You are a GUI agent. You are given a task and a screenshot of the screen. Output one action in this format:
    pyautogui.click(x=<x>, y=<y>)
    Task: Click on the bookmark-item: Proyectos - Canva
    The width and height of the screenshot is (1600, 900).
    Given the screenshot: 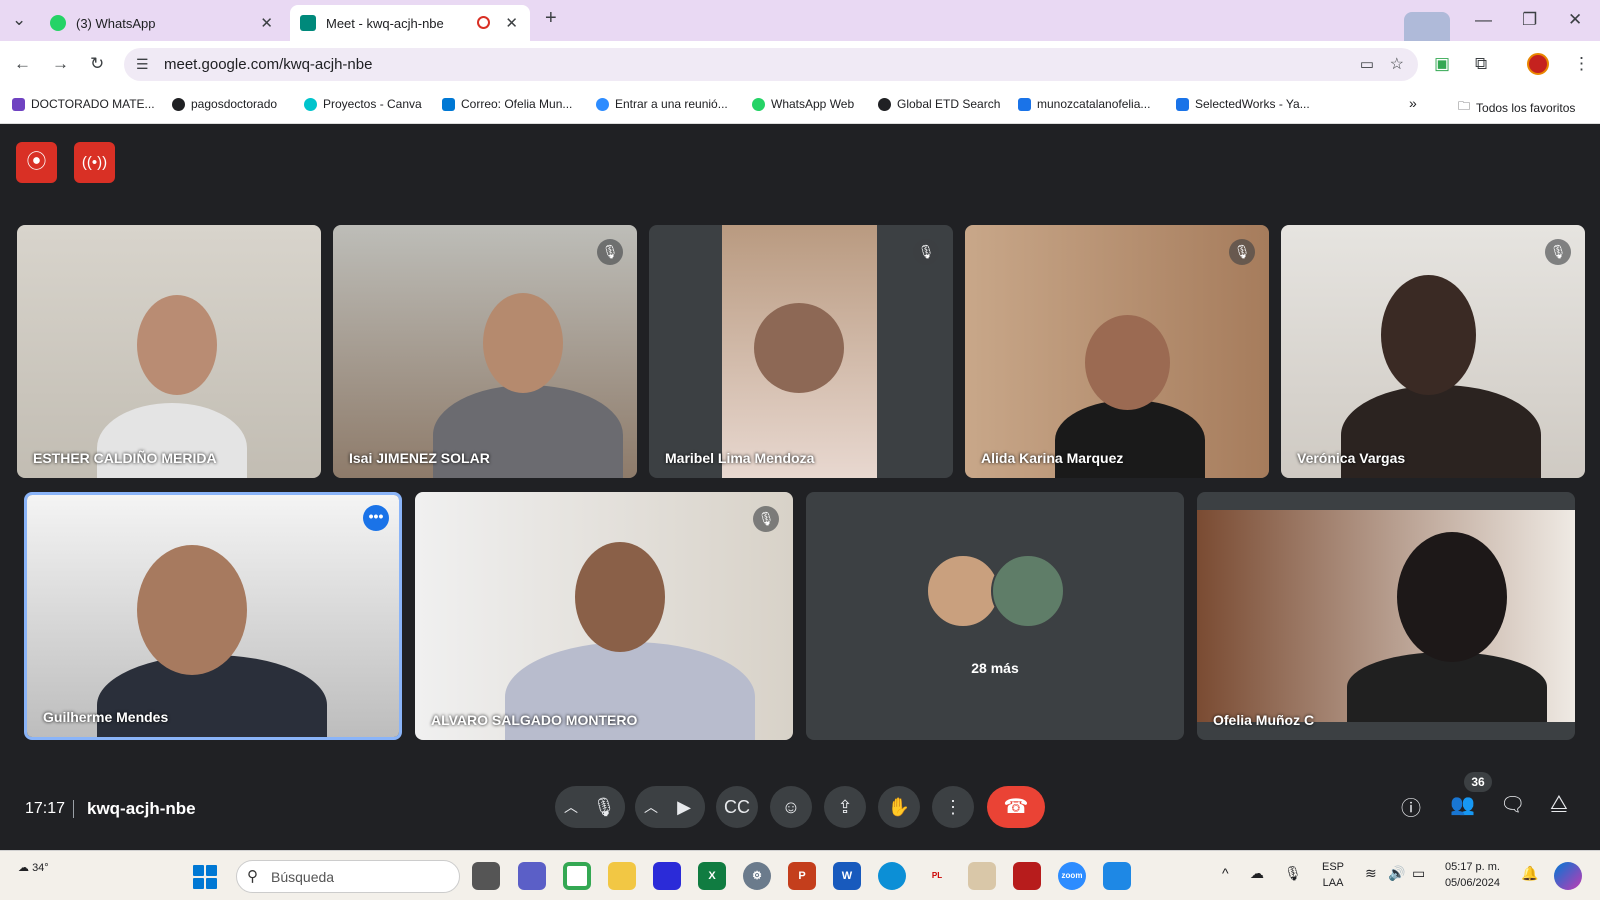 What is the action you would take?
    pyautogui.click(x=363, y=104)
    